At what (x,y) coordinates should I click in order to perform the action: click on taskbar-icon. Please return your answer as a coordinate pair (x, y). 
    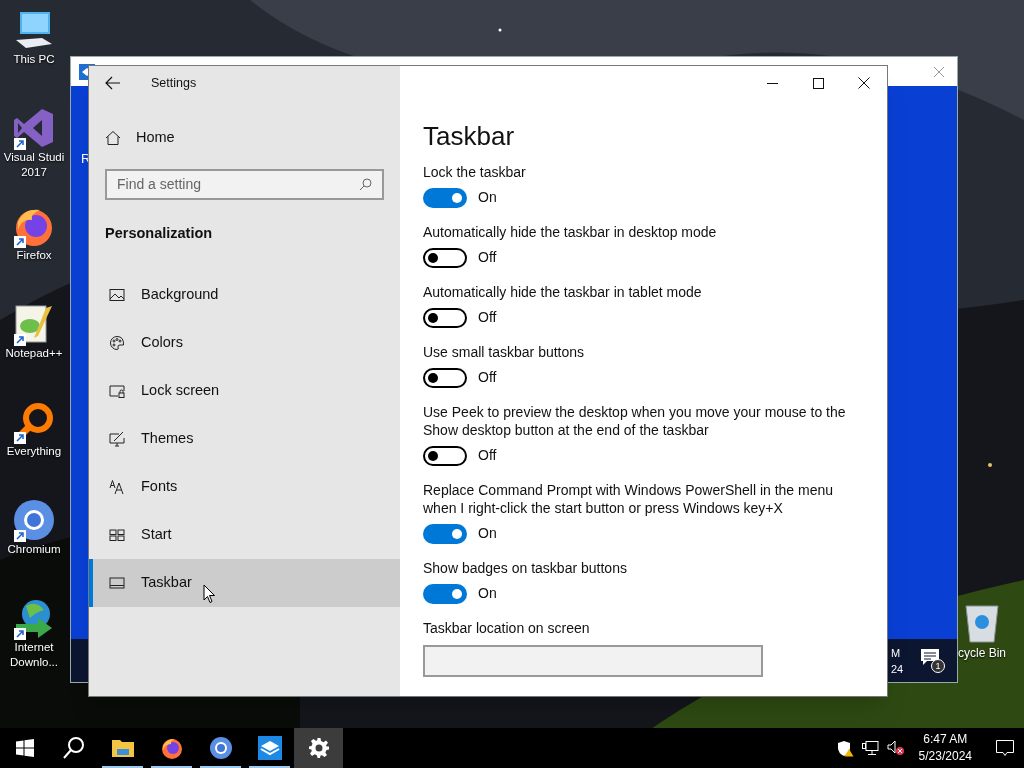
    Looking at the image, I should click on (117, 582).